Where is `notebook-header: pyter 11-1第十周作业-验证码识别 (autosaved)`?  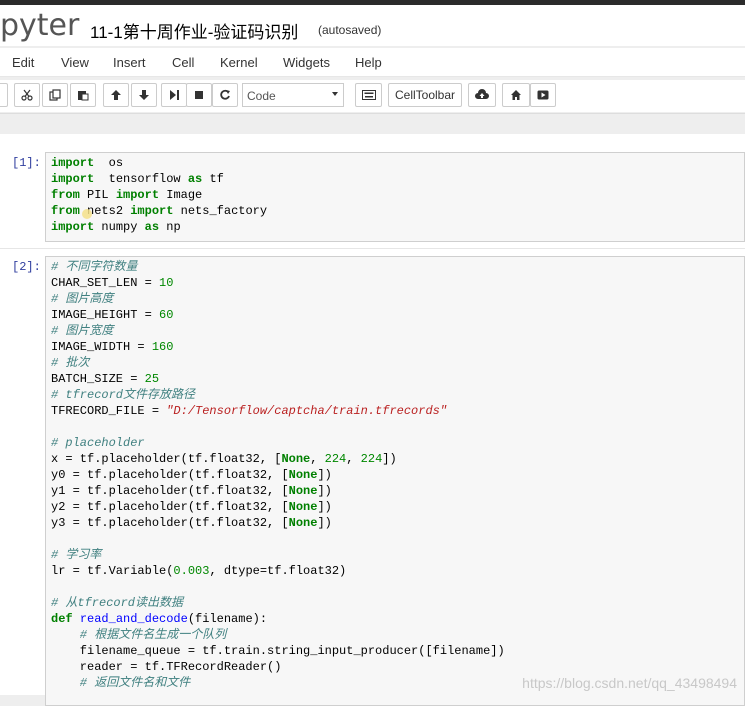 notebook-header: pyter 11-1第十周作业-验证码识别 (autosaved) is located at coordinates (372, 23).